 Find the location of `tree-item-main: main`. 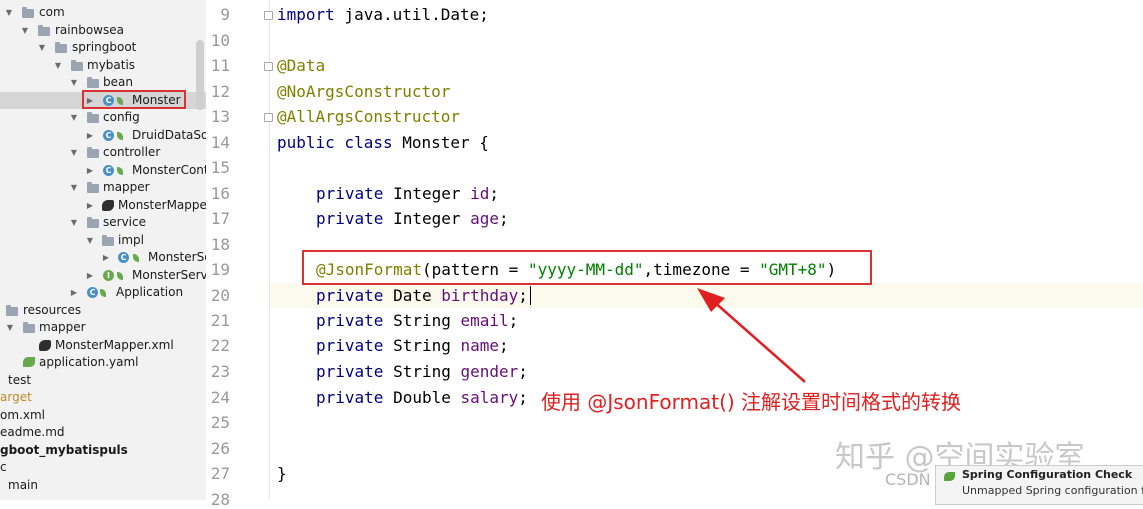

tree-item-main: main is located at coordinates (103, 486).